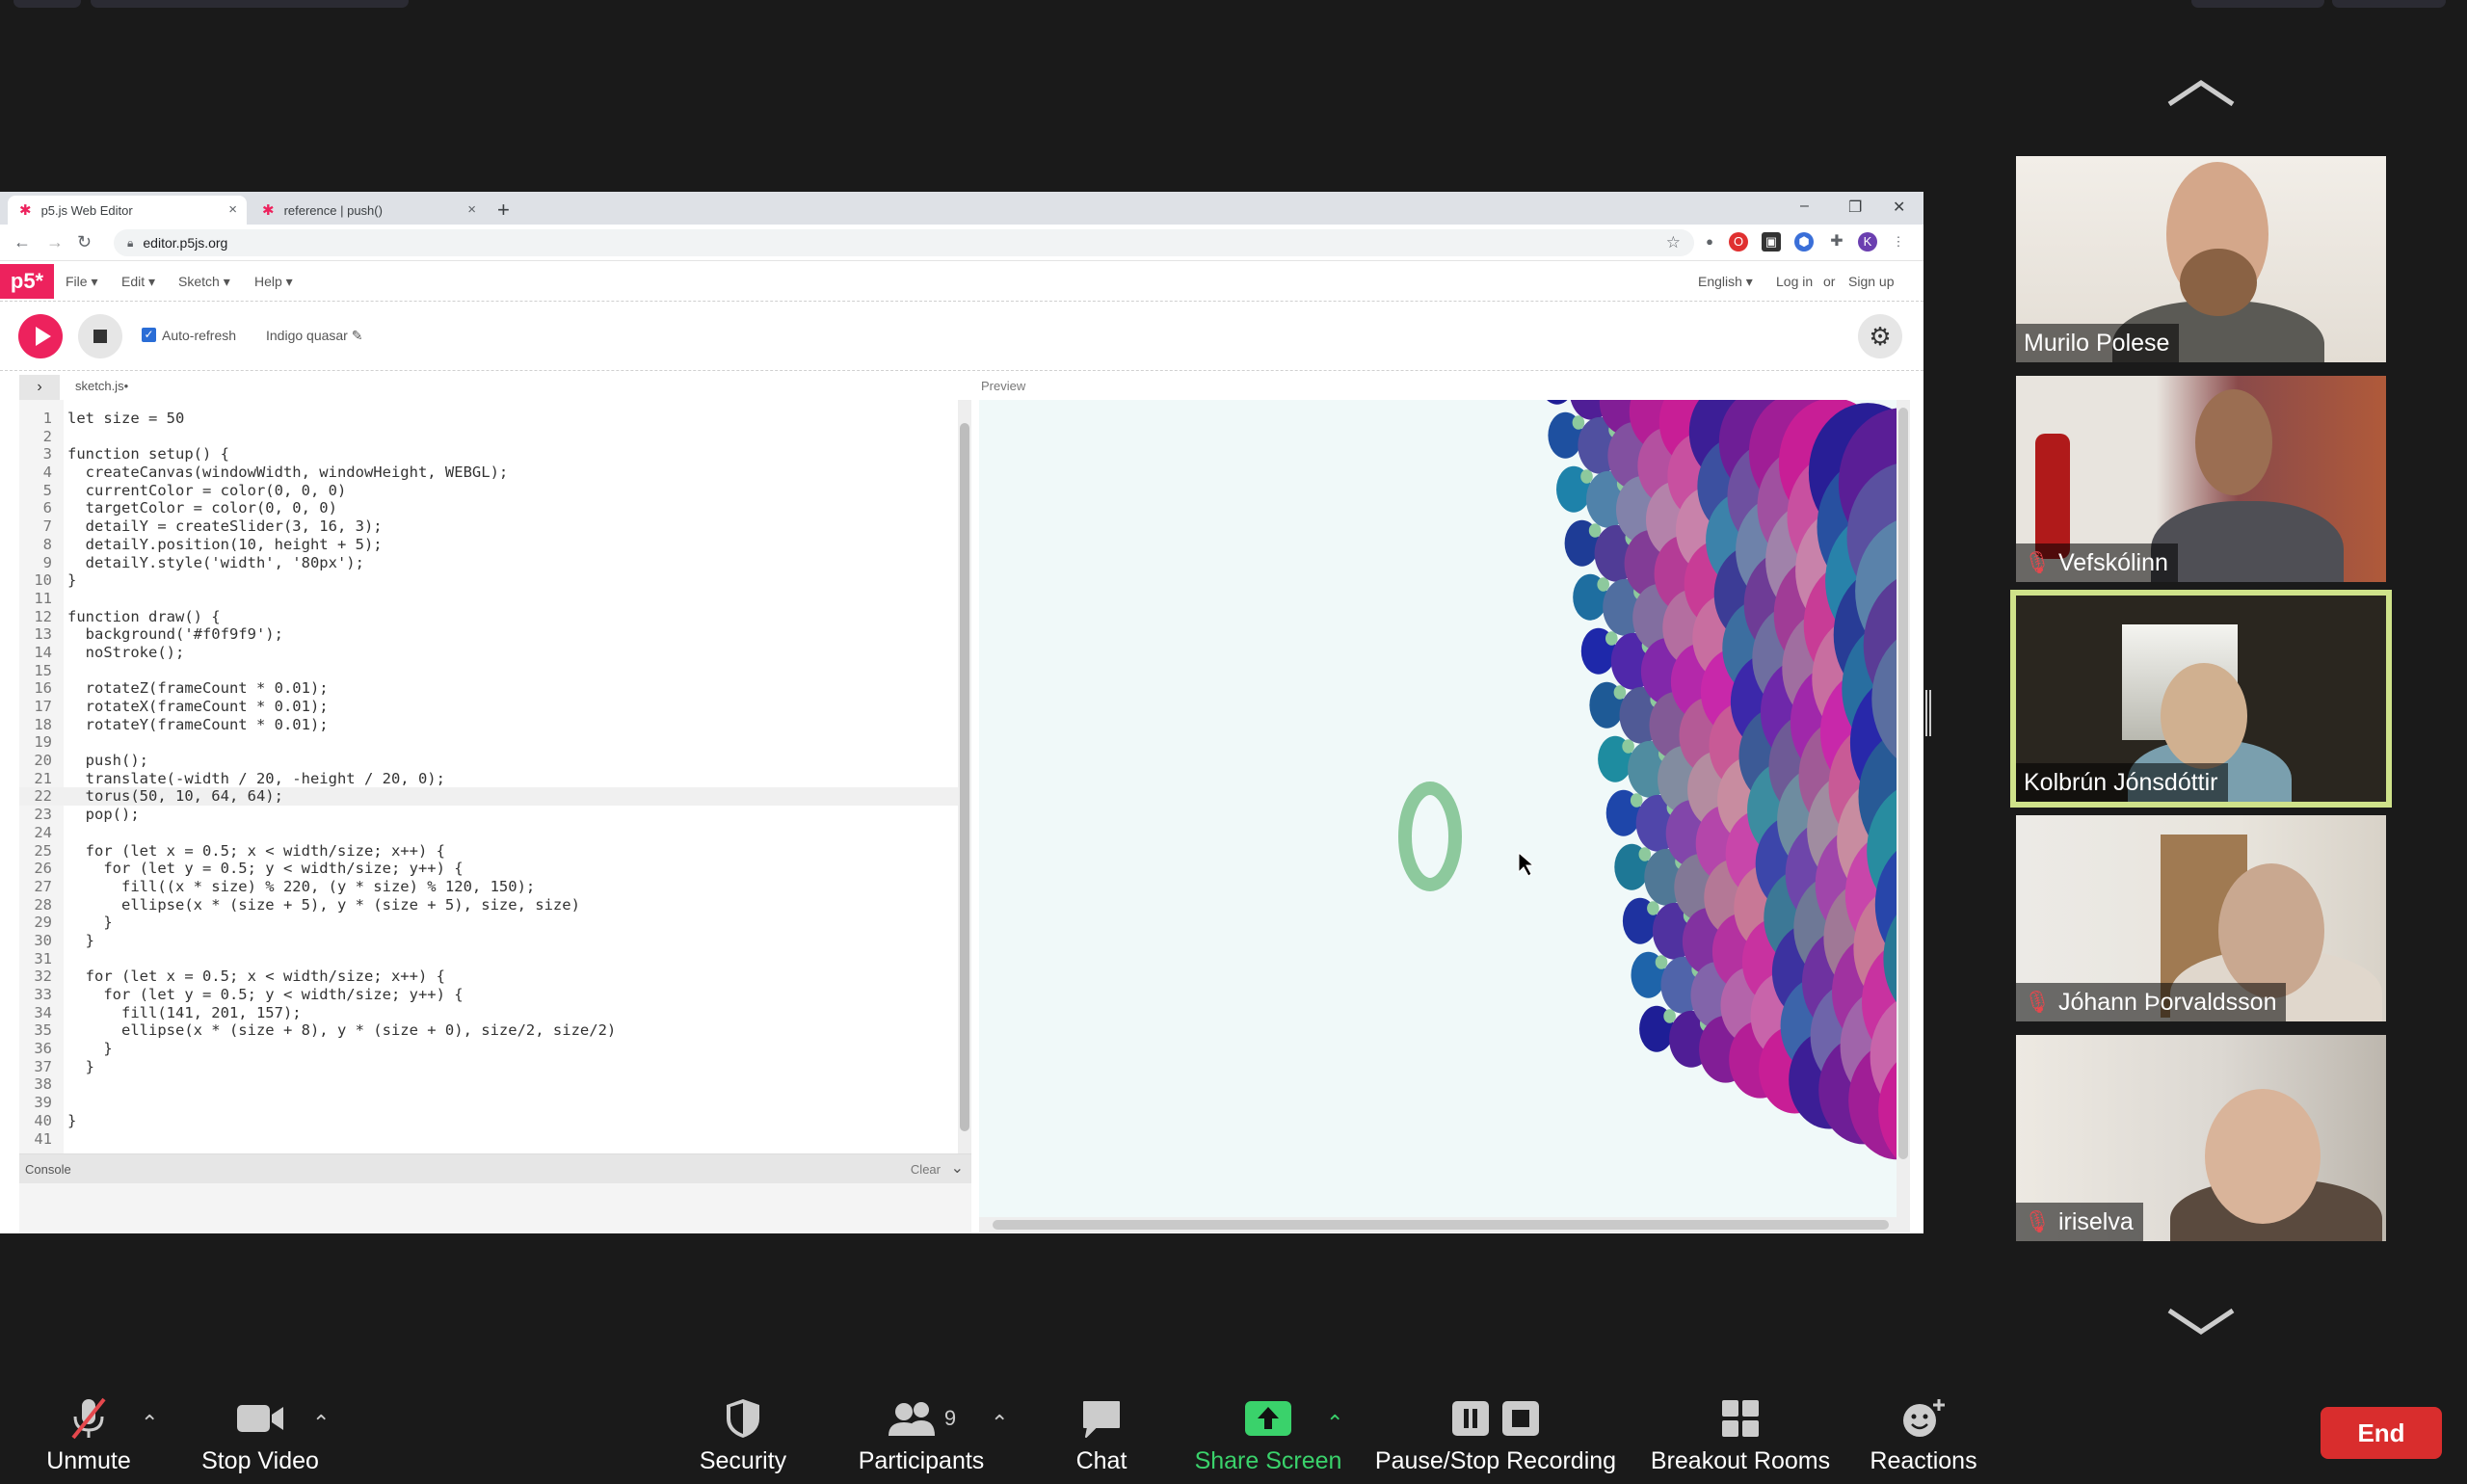  I want to click on video-tile-vefskolinn: 🎙︎ Vefskólinn, so click(2201, 479).